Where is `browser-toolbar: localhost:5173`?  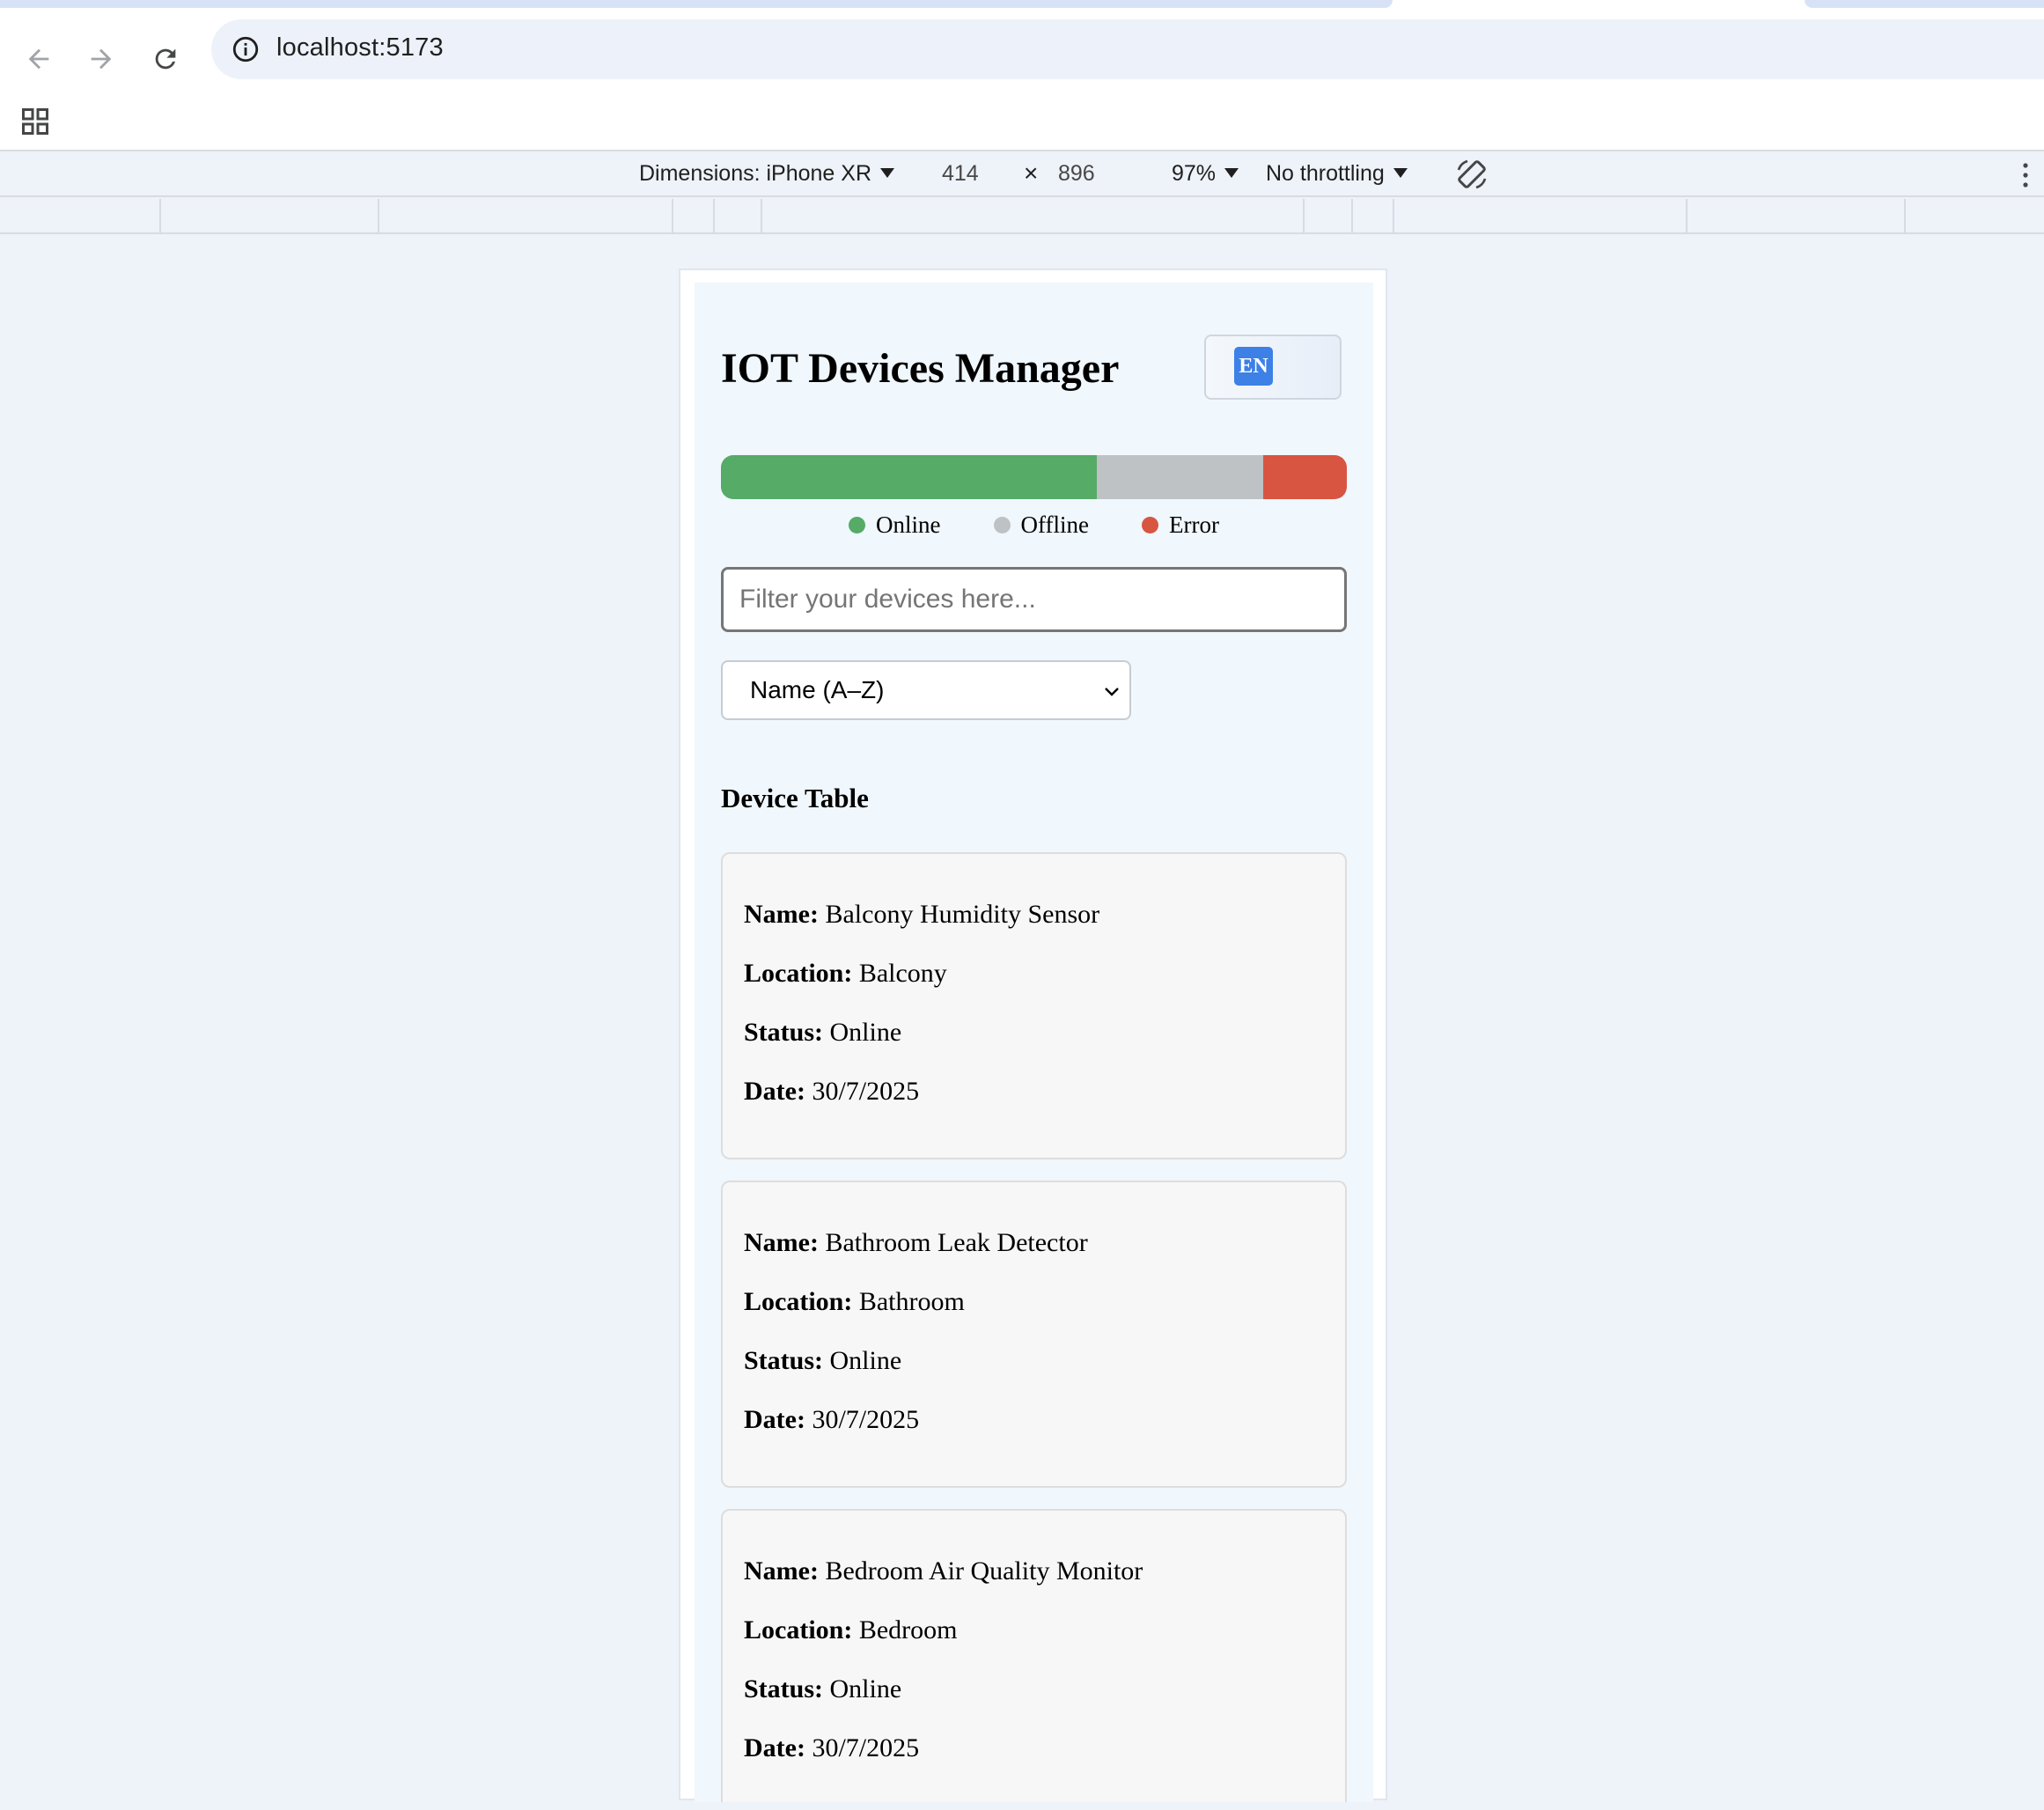 browser-toolbar: localhost:5173 is located at coordinates (1022, 59).